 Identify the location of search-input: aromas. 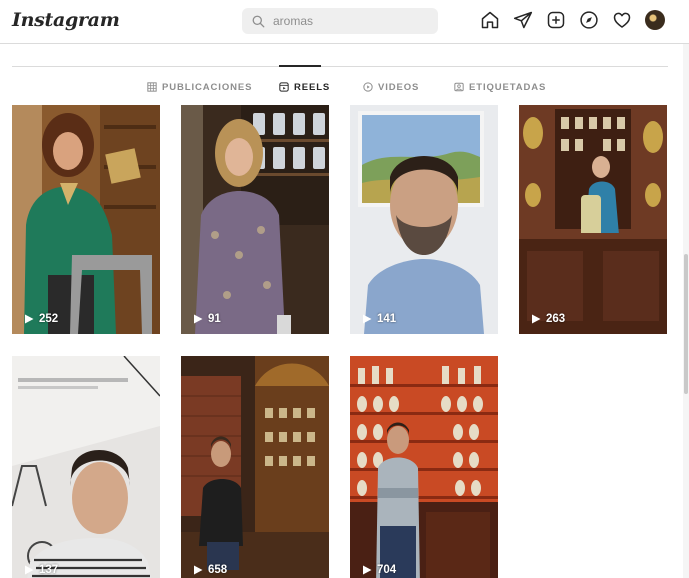
(293, 21).